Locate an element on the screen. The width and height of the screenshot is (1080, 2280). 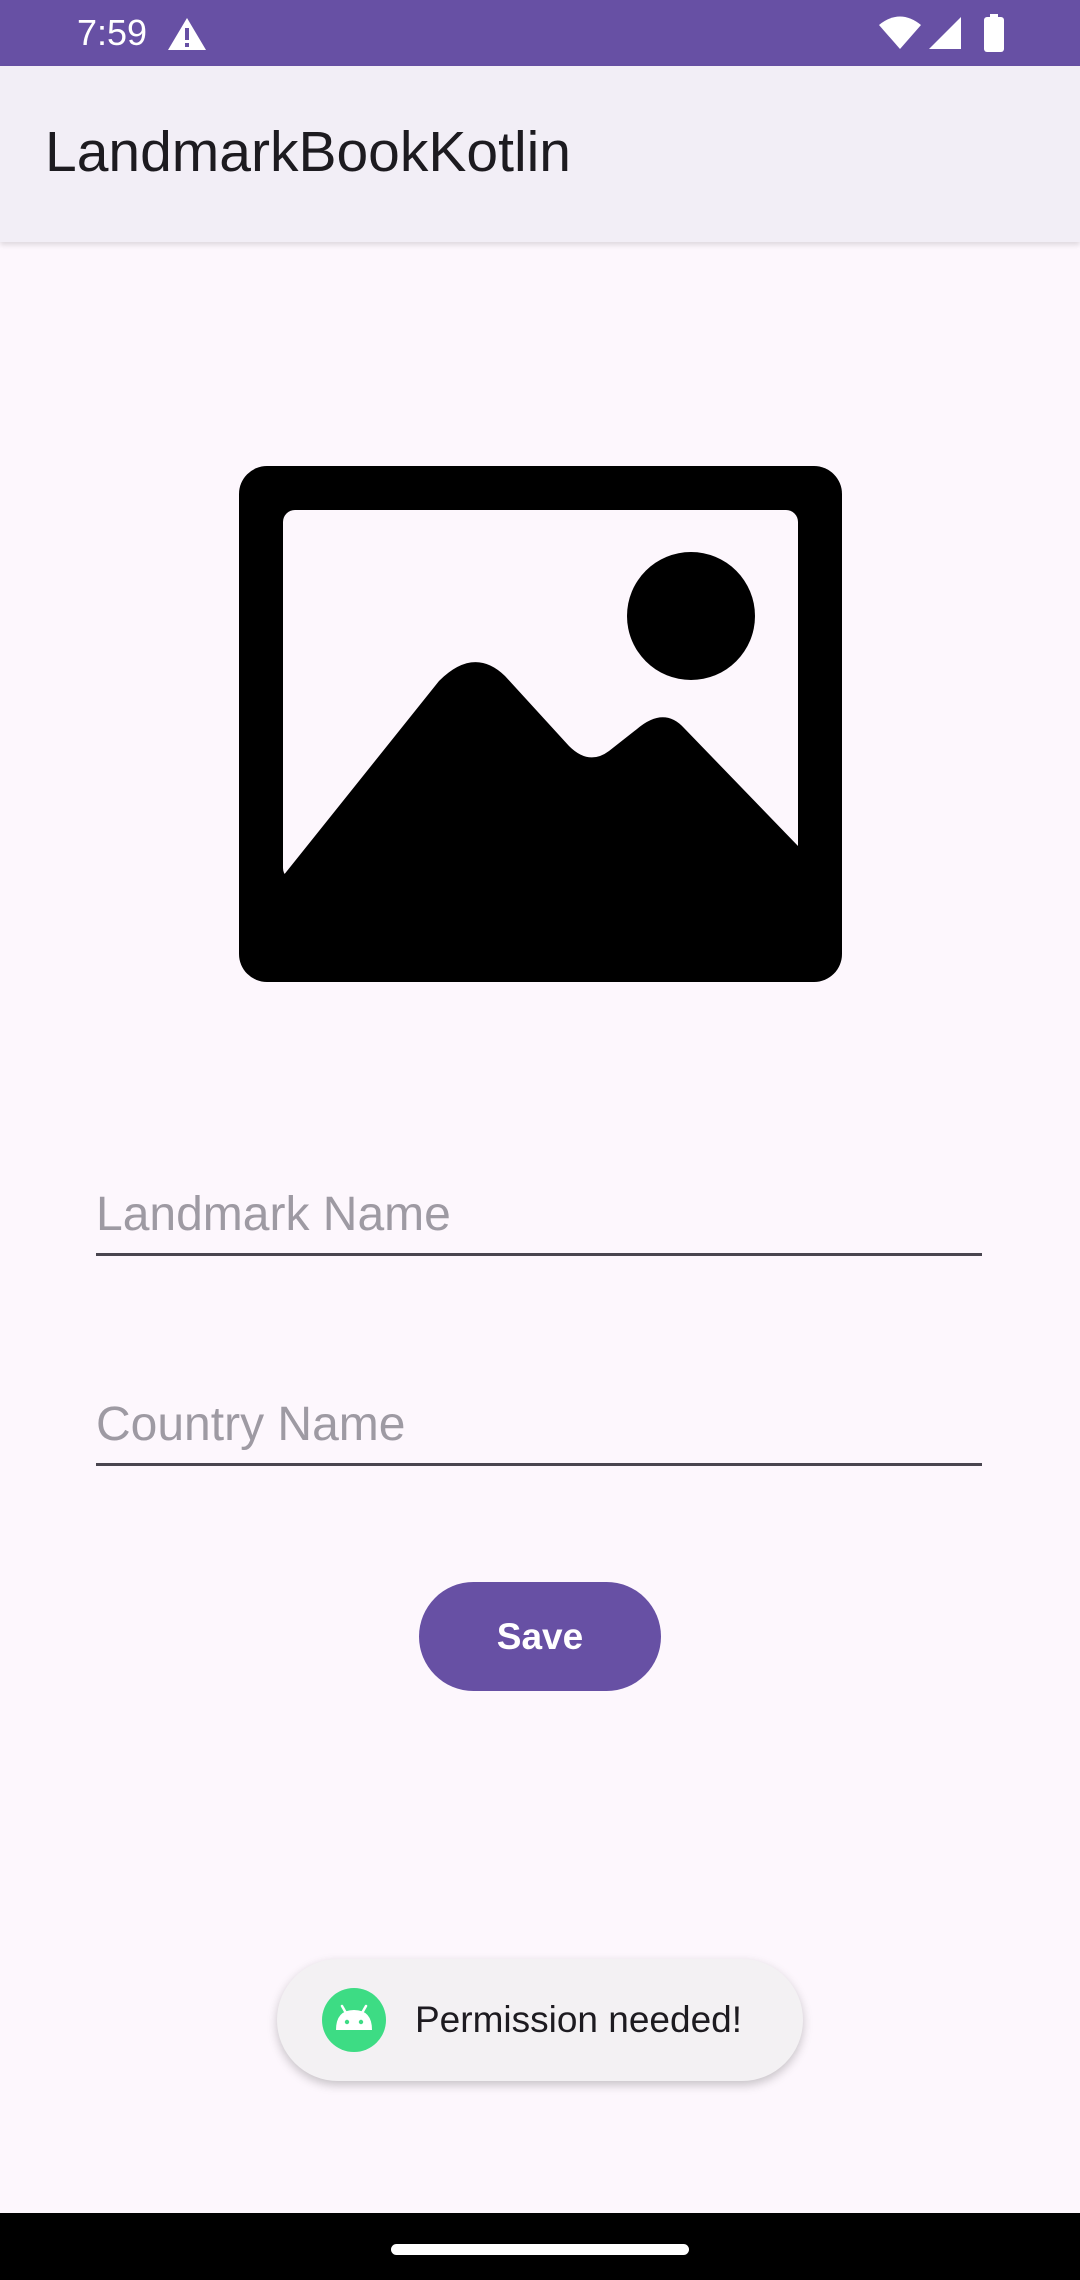
android-icon is located at coordinates (354, 2020).